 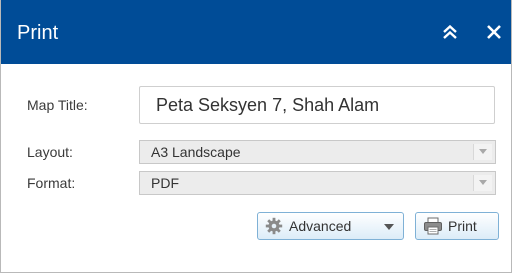 What do you see at coordinates (317, 105) in the screenshot?
I see `map-title-input` at bounding box center [317, 105].